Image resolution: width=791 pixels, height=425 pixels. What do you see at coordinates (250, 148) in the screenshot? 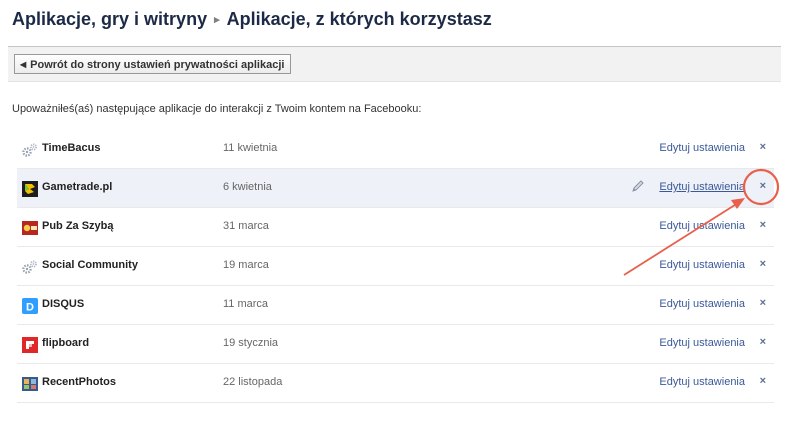
I see `app-date: 11 kwietnia` at bounding box center [250, 148].